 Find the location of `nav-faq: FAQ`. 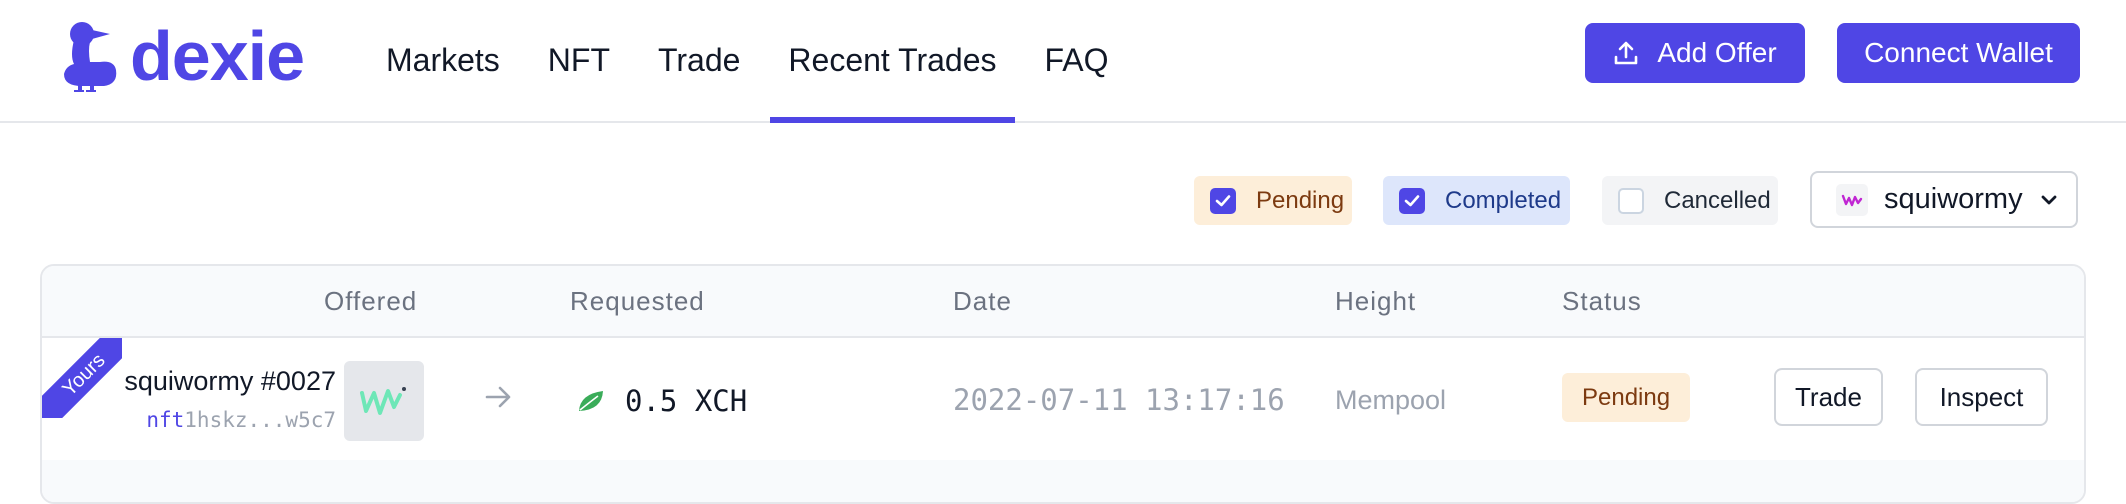

nav-faq: FAQ is located at coordinates (1077, 60).